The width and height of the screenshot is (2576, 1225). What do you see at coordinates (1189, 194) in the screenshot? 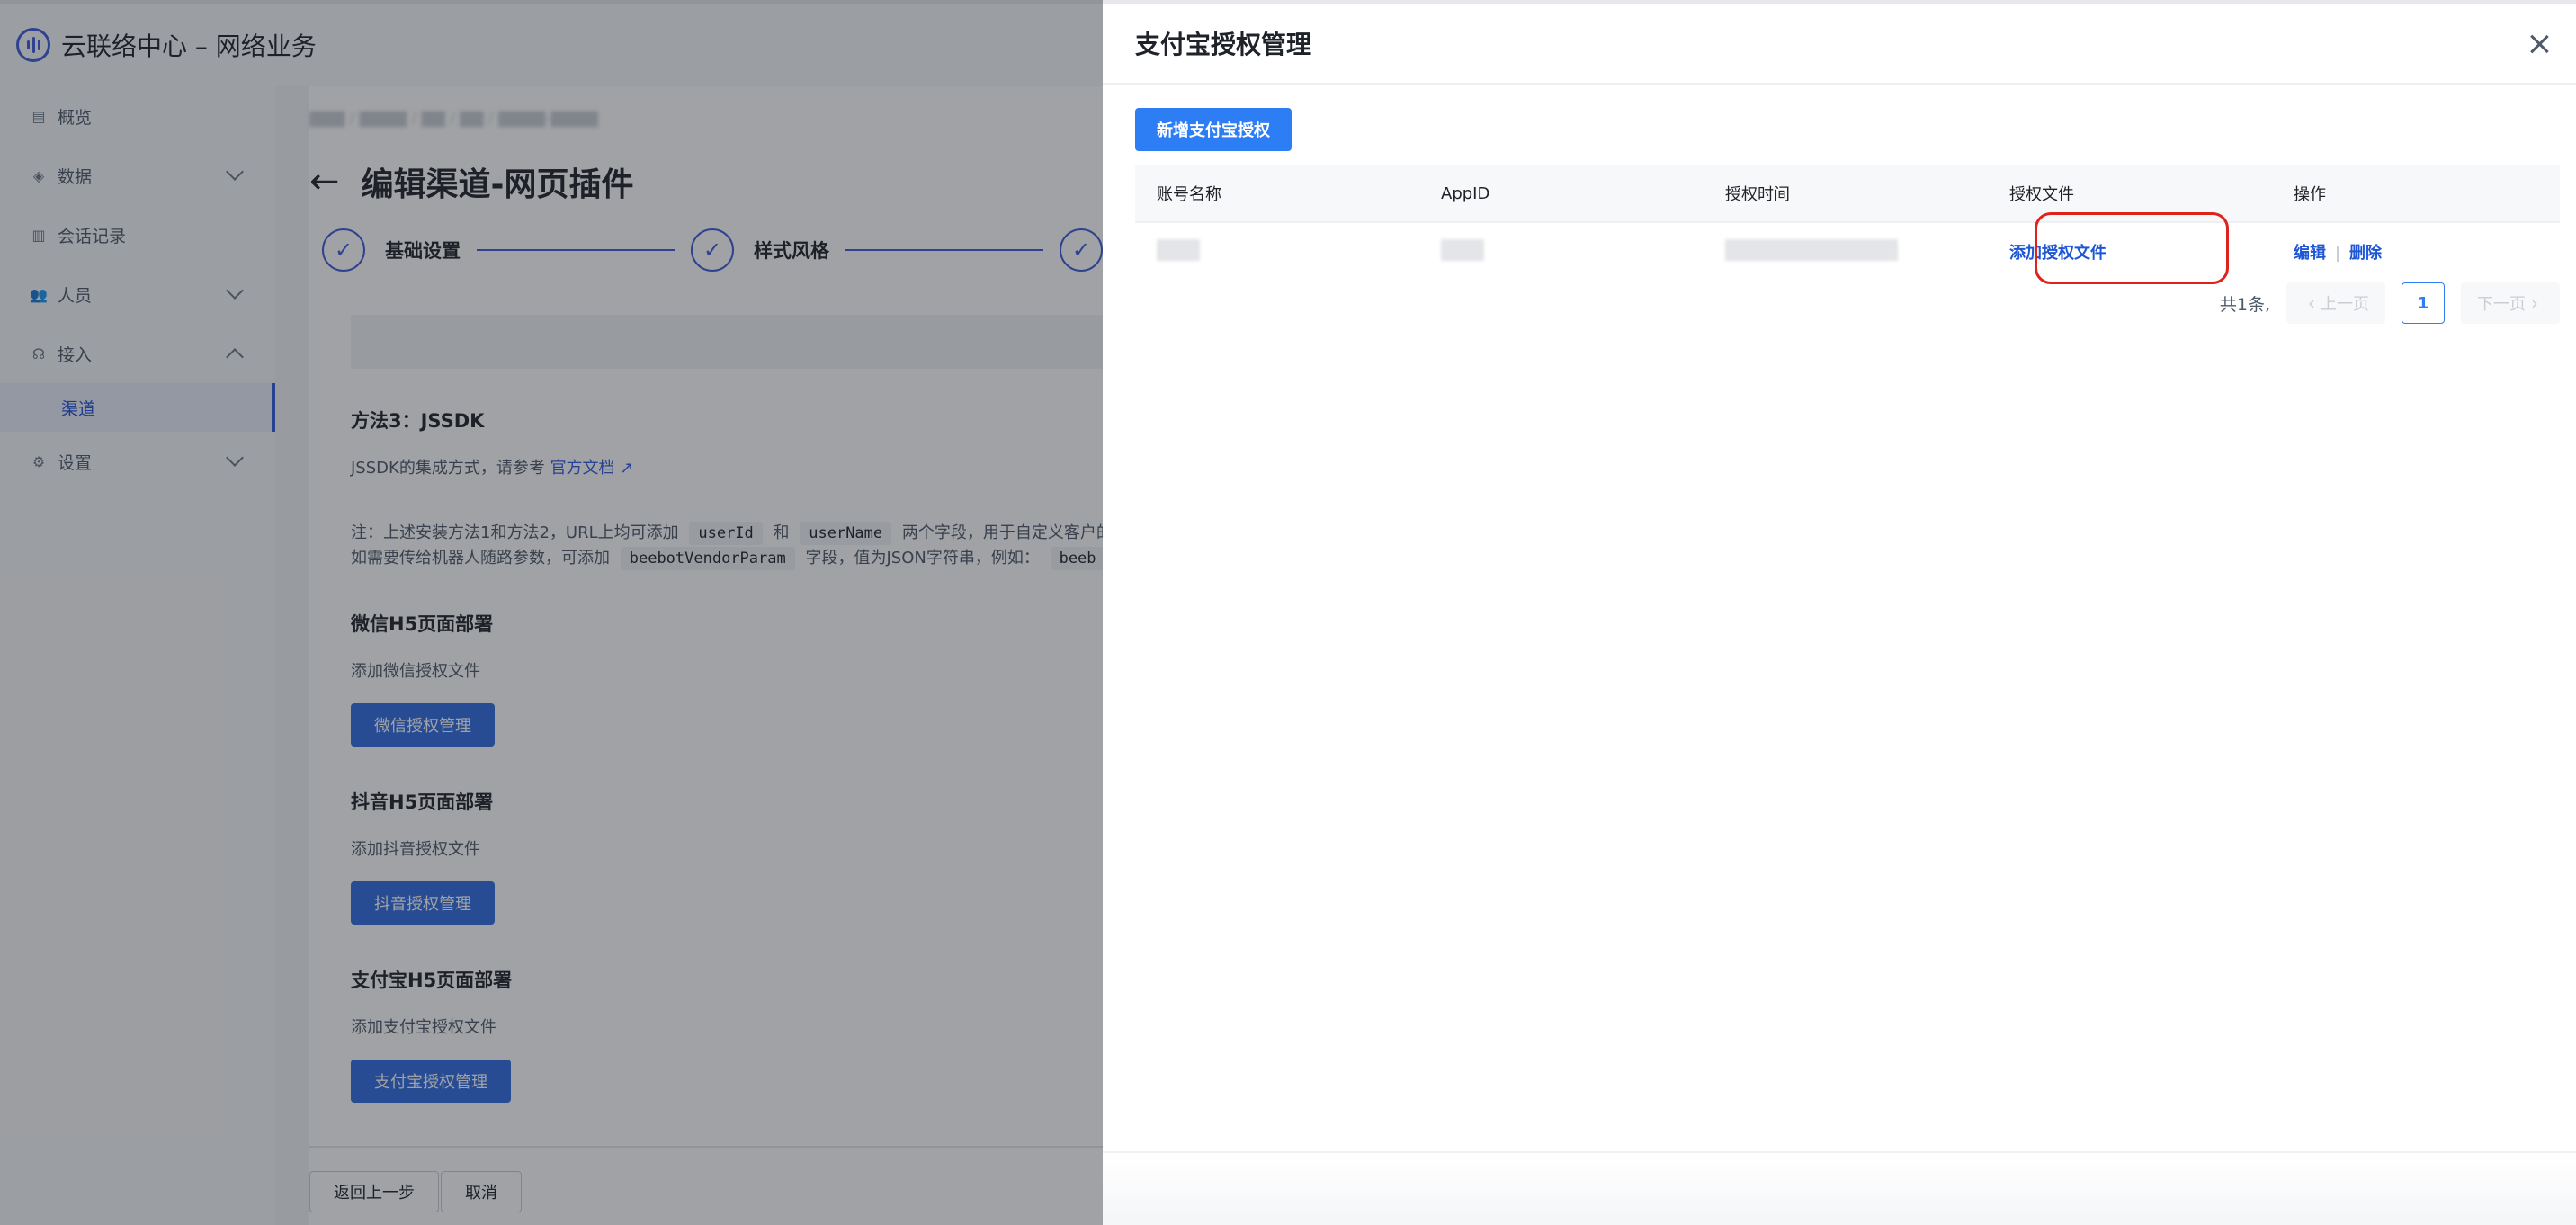
I see `column-header: 账号名称` at bounding box center [1189, 194].